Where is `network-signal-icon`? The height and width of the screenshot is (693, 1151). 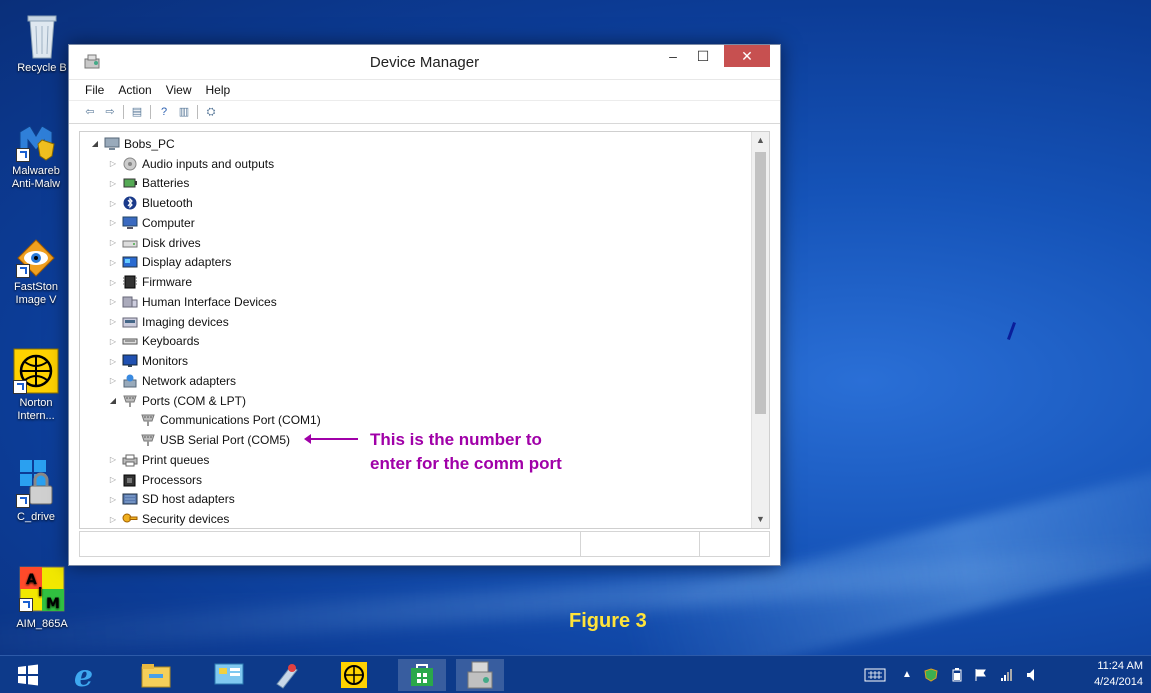 network-signal-icon is located at coordinates (1007, 675).